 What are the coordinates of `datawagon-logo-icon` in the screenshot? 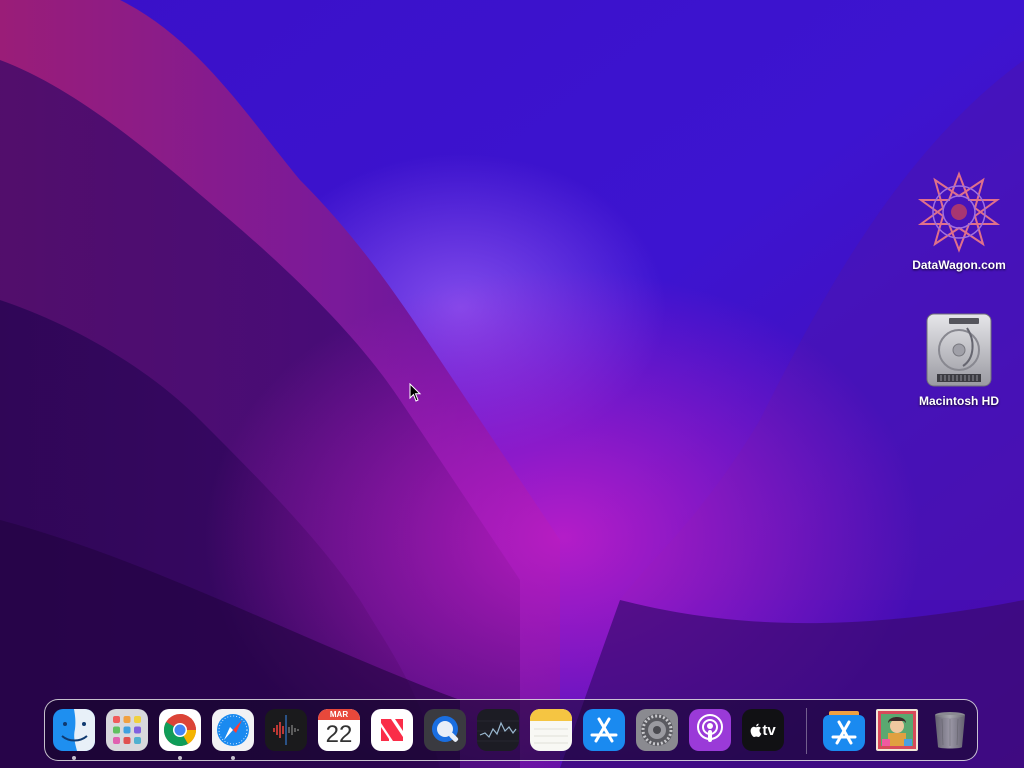 It's located at (959, 212).